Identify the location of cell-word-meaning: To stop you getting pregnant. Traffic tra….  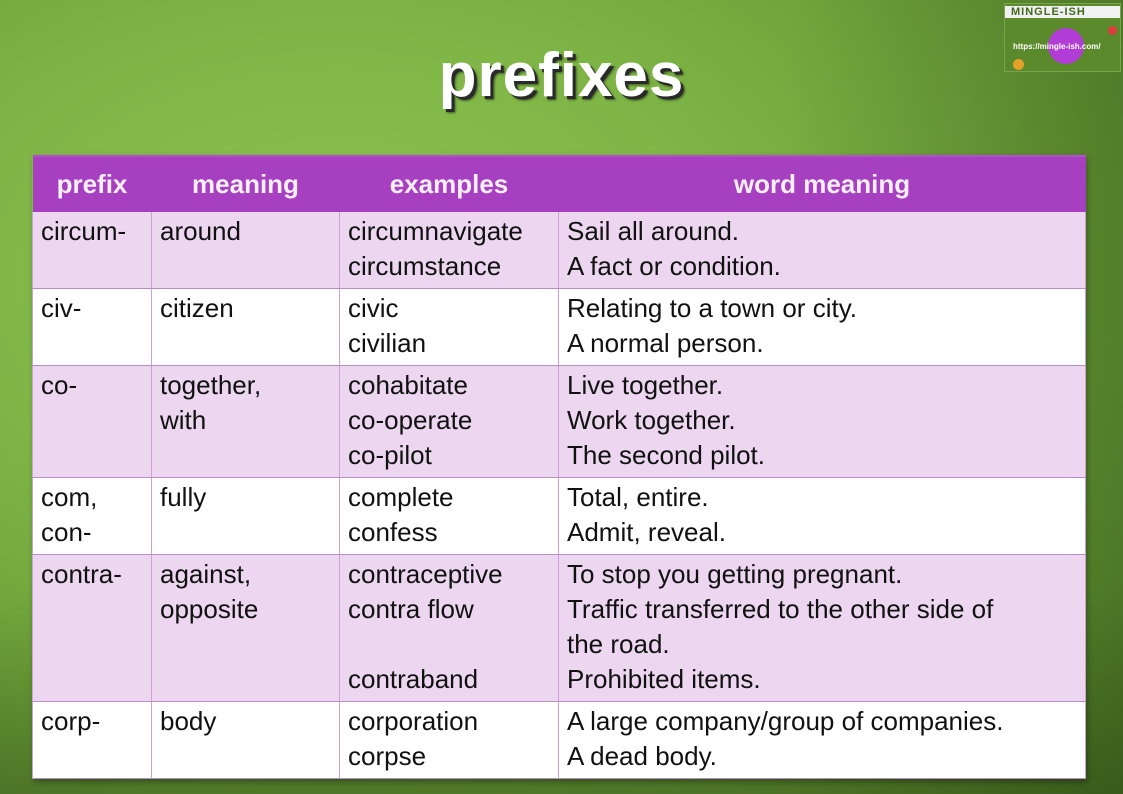
(822, 628).